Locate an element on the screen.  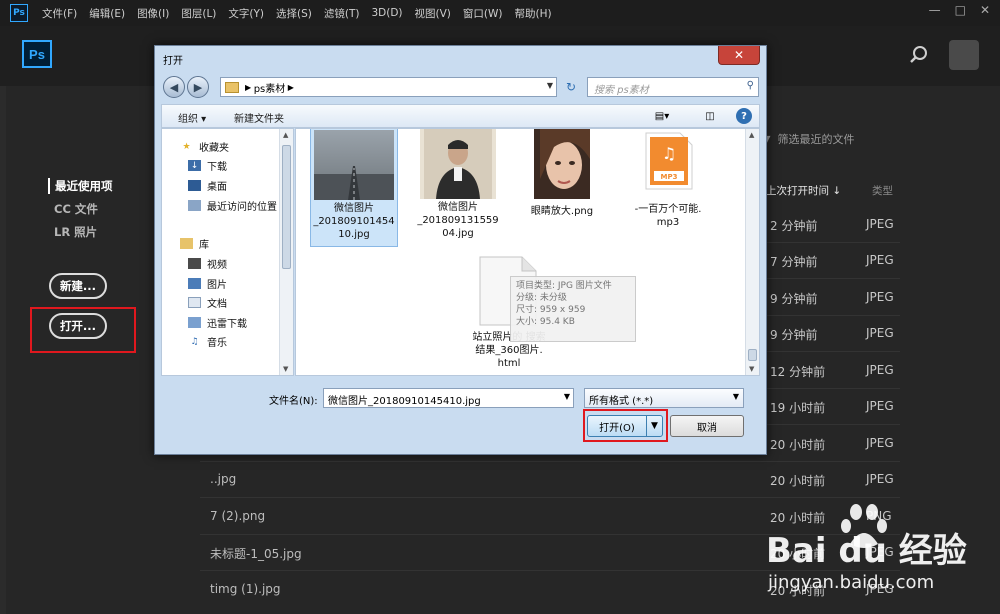
help-icon: ? is located at coordinates (744, 116).